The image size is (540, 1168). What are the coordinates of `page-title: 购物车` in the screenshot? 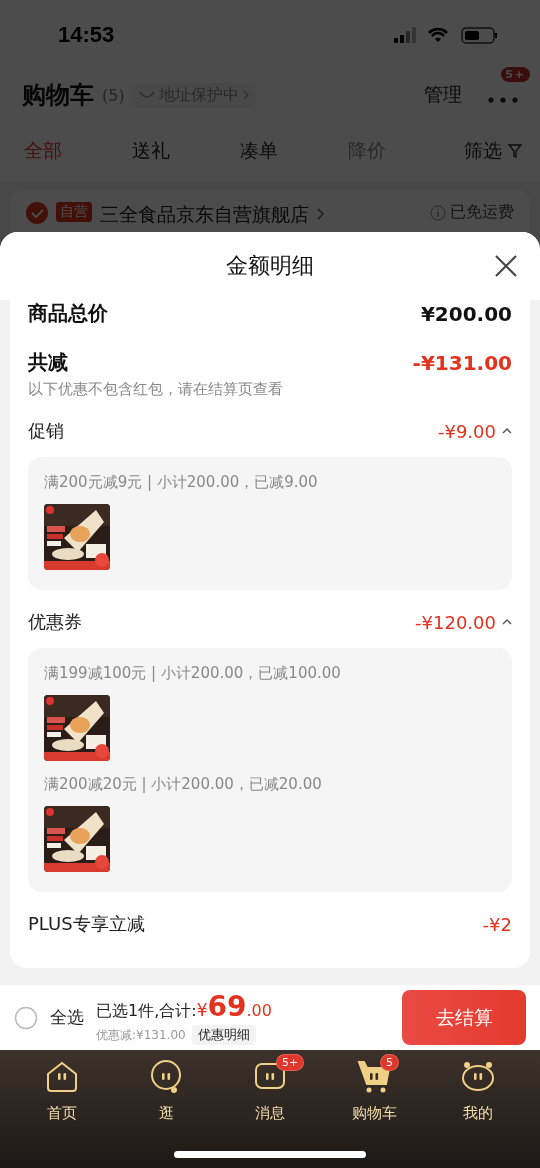 It's located at (58, 95).